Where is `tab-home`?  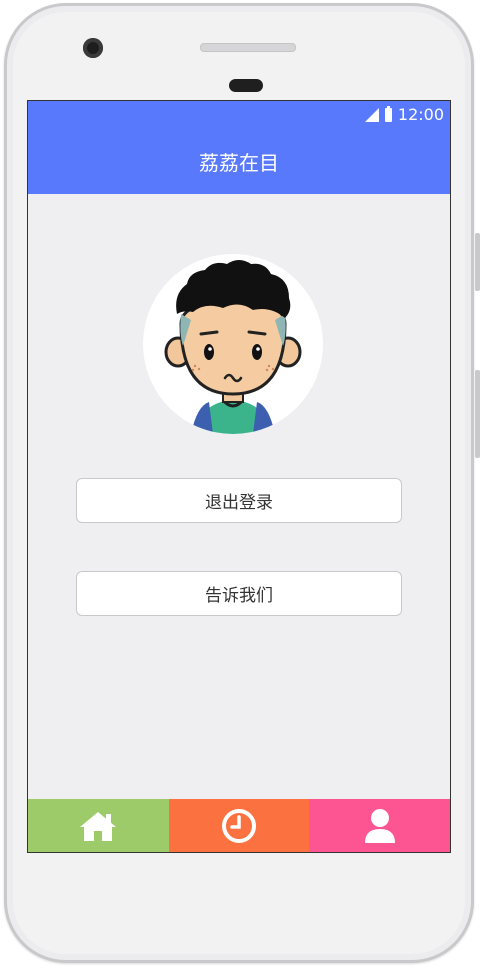
tab-home is located at coordinates (98, 825).